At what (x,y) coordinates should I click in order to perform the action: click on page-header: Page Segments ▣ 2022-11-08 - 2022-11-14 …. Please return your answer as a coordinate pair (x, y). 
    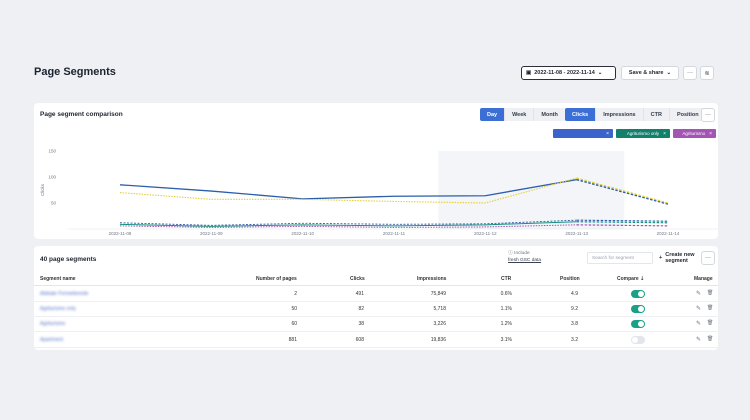
    Looking at the image, I should click on (375, 78).